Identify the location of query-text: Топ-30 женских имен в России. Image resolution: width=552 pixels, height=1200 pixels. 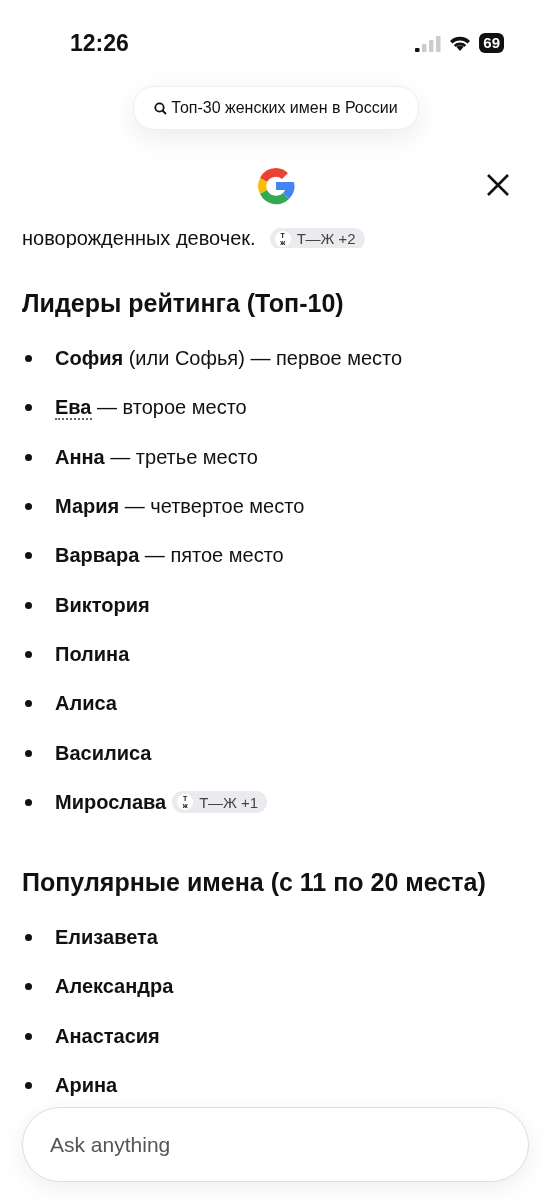
(284, 108).